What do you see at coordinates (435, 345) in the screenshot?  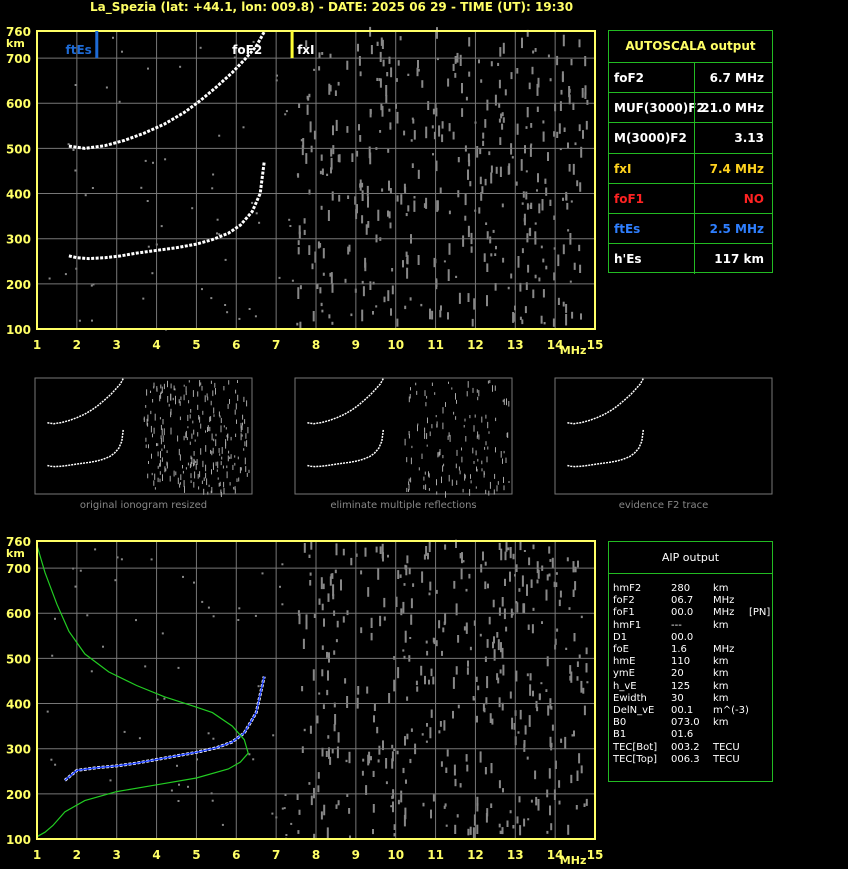 I see `x-tick-label: 11` at bounding box center [435, 345].